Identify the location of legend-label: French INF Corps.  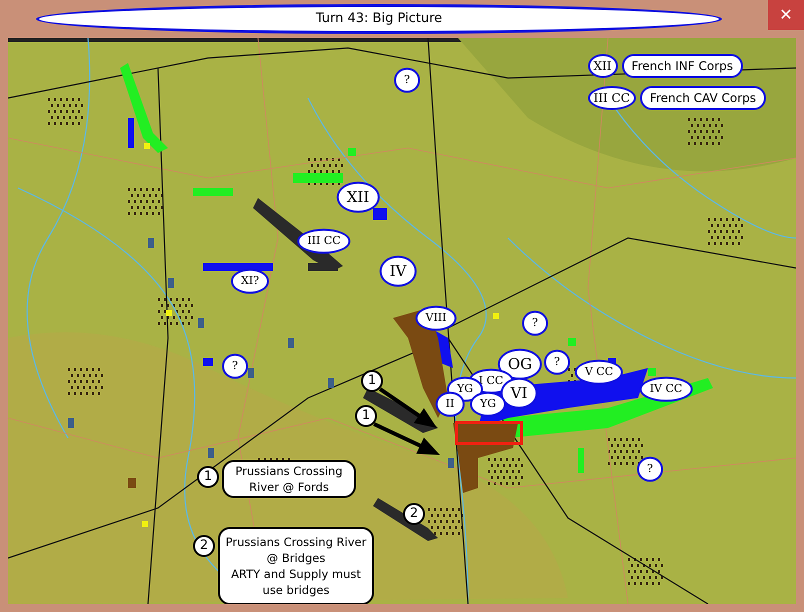
(683, 66).